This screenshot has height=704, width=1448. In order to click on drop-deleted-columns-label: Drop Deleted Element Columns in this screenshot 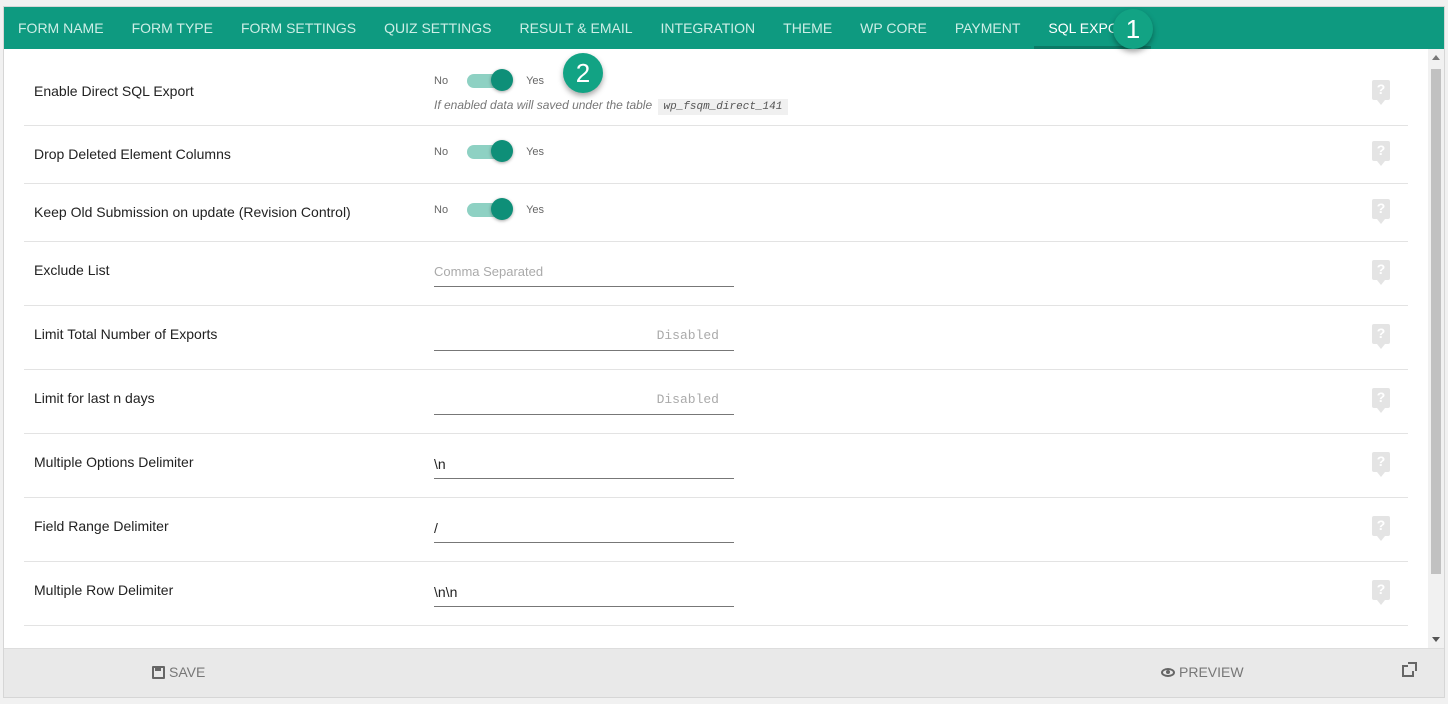, I will do `click(132, 154)`.